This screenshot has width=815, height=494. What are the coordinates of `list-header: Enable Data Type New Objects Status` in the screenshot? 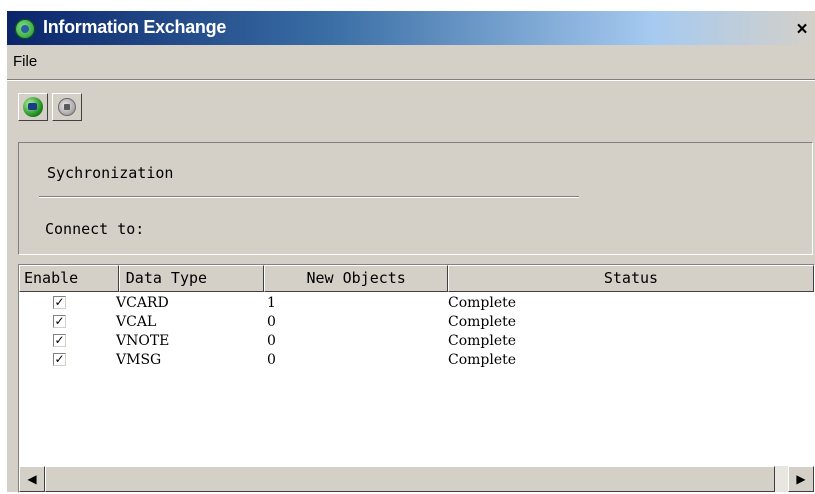 It's located at (416, 279).